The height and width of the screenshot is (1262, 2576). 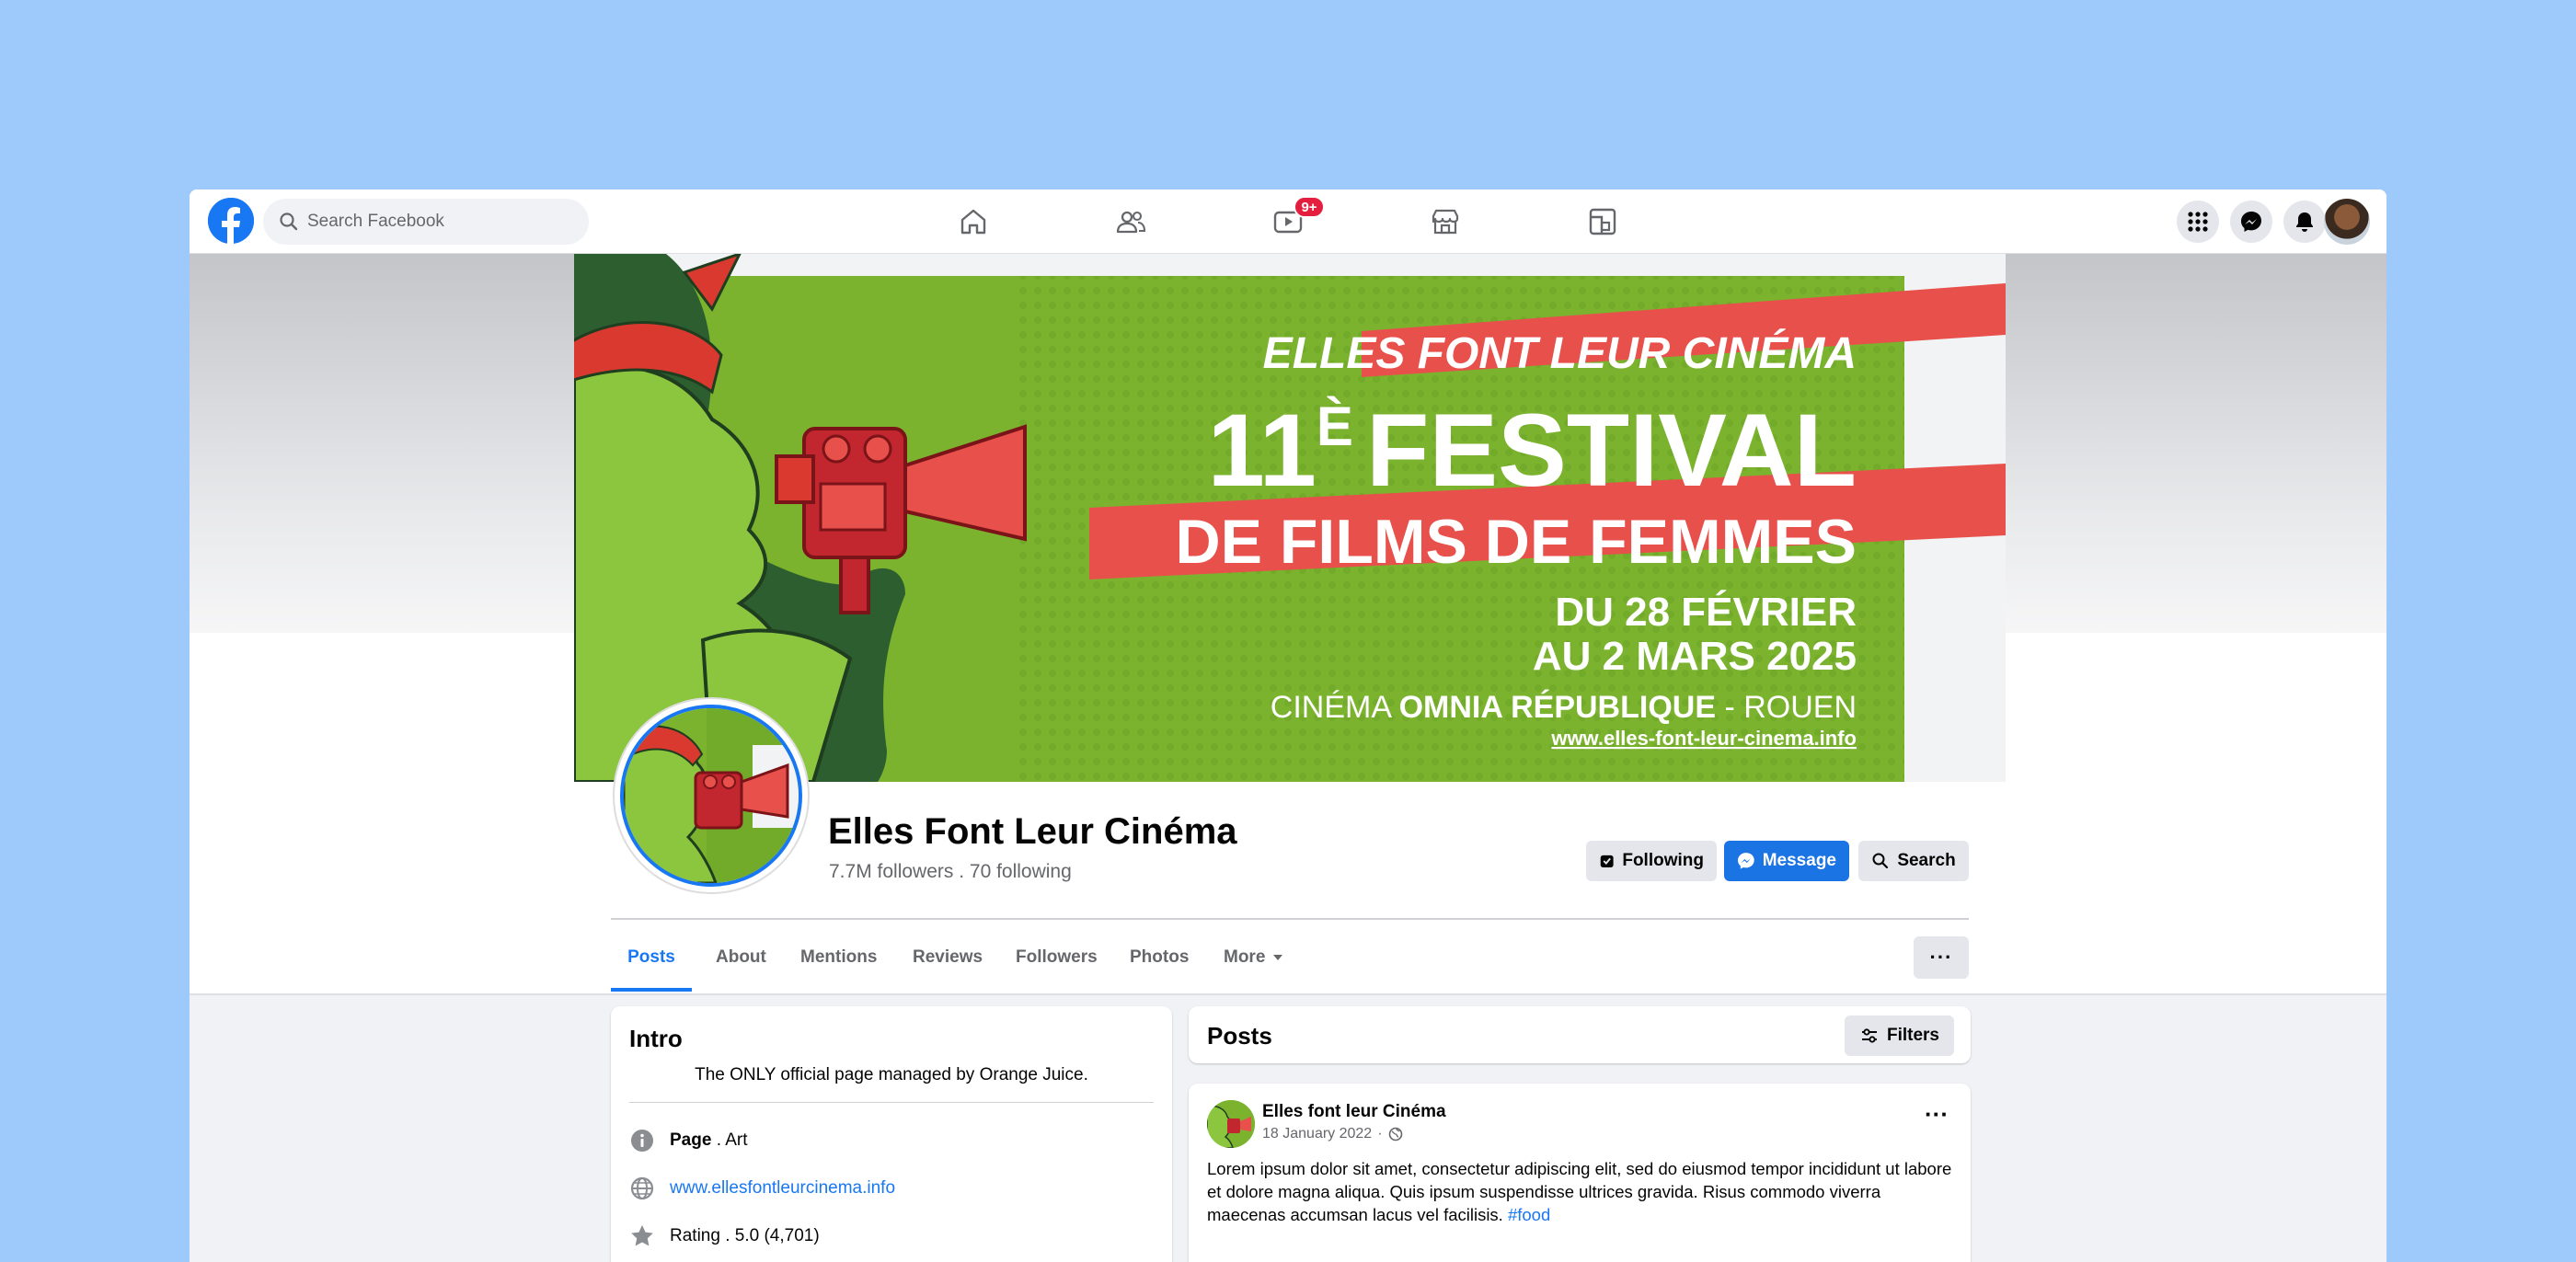 What do you see at coordinates (1288, 994) in the screenshot?
I see `header-bottom-border` at bounding box center [1288, 994].